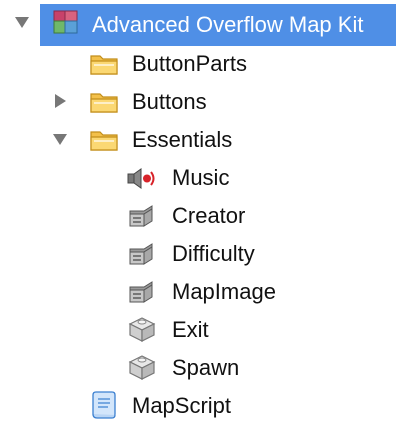 The height and width of the screenshot is (428, 396). I want to click on tree-item-label: Music, so click(201, 177).